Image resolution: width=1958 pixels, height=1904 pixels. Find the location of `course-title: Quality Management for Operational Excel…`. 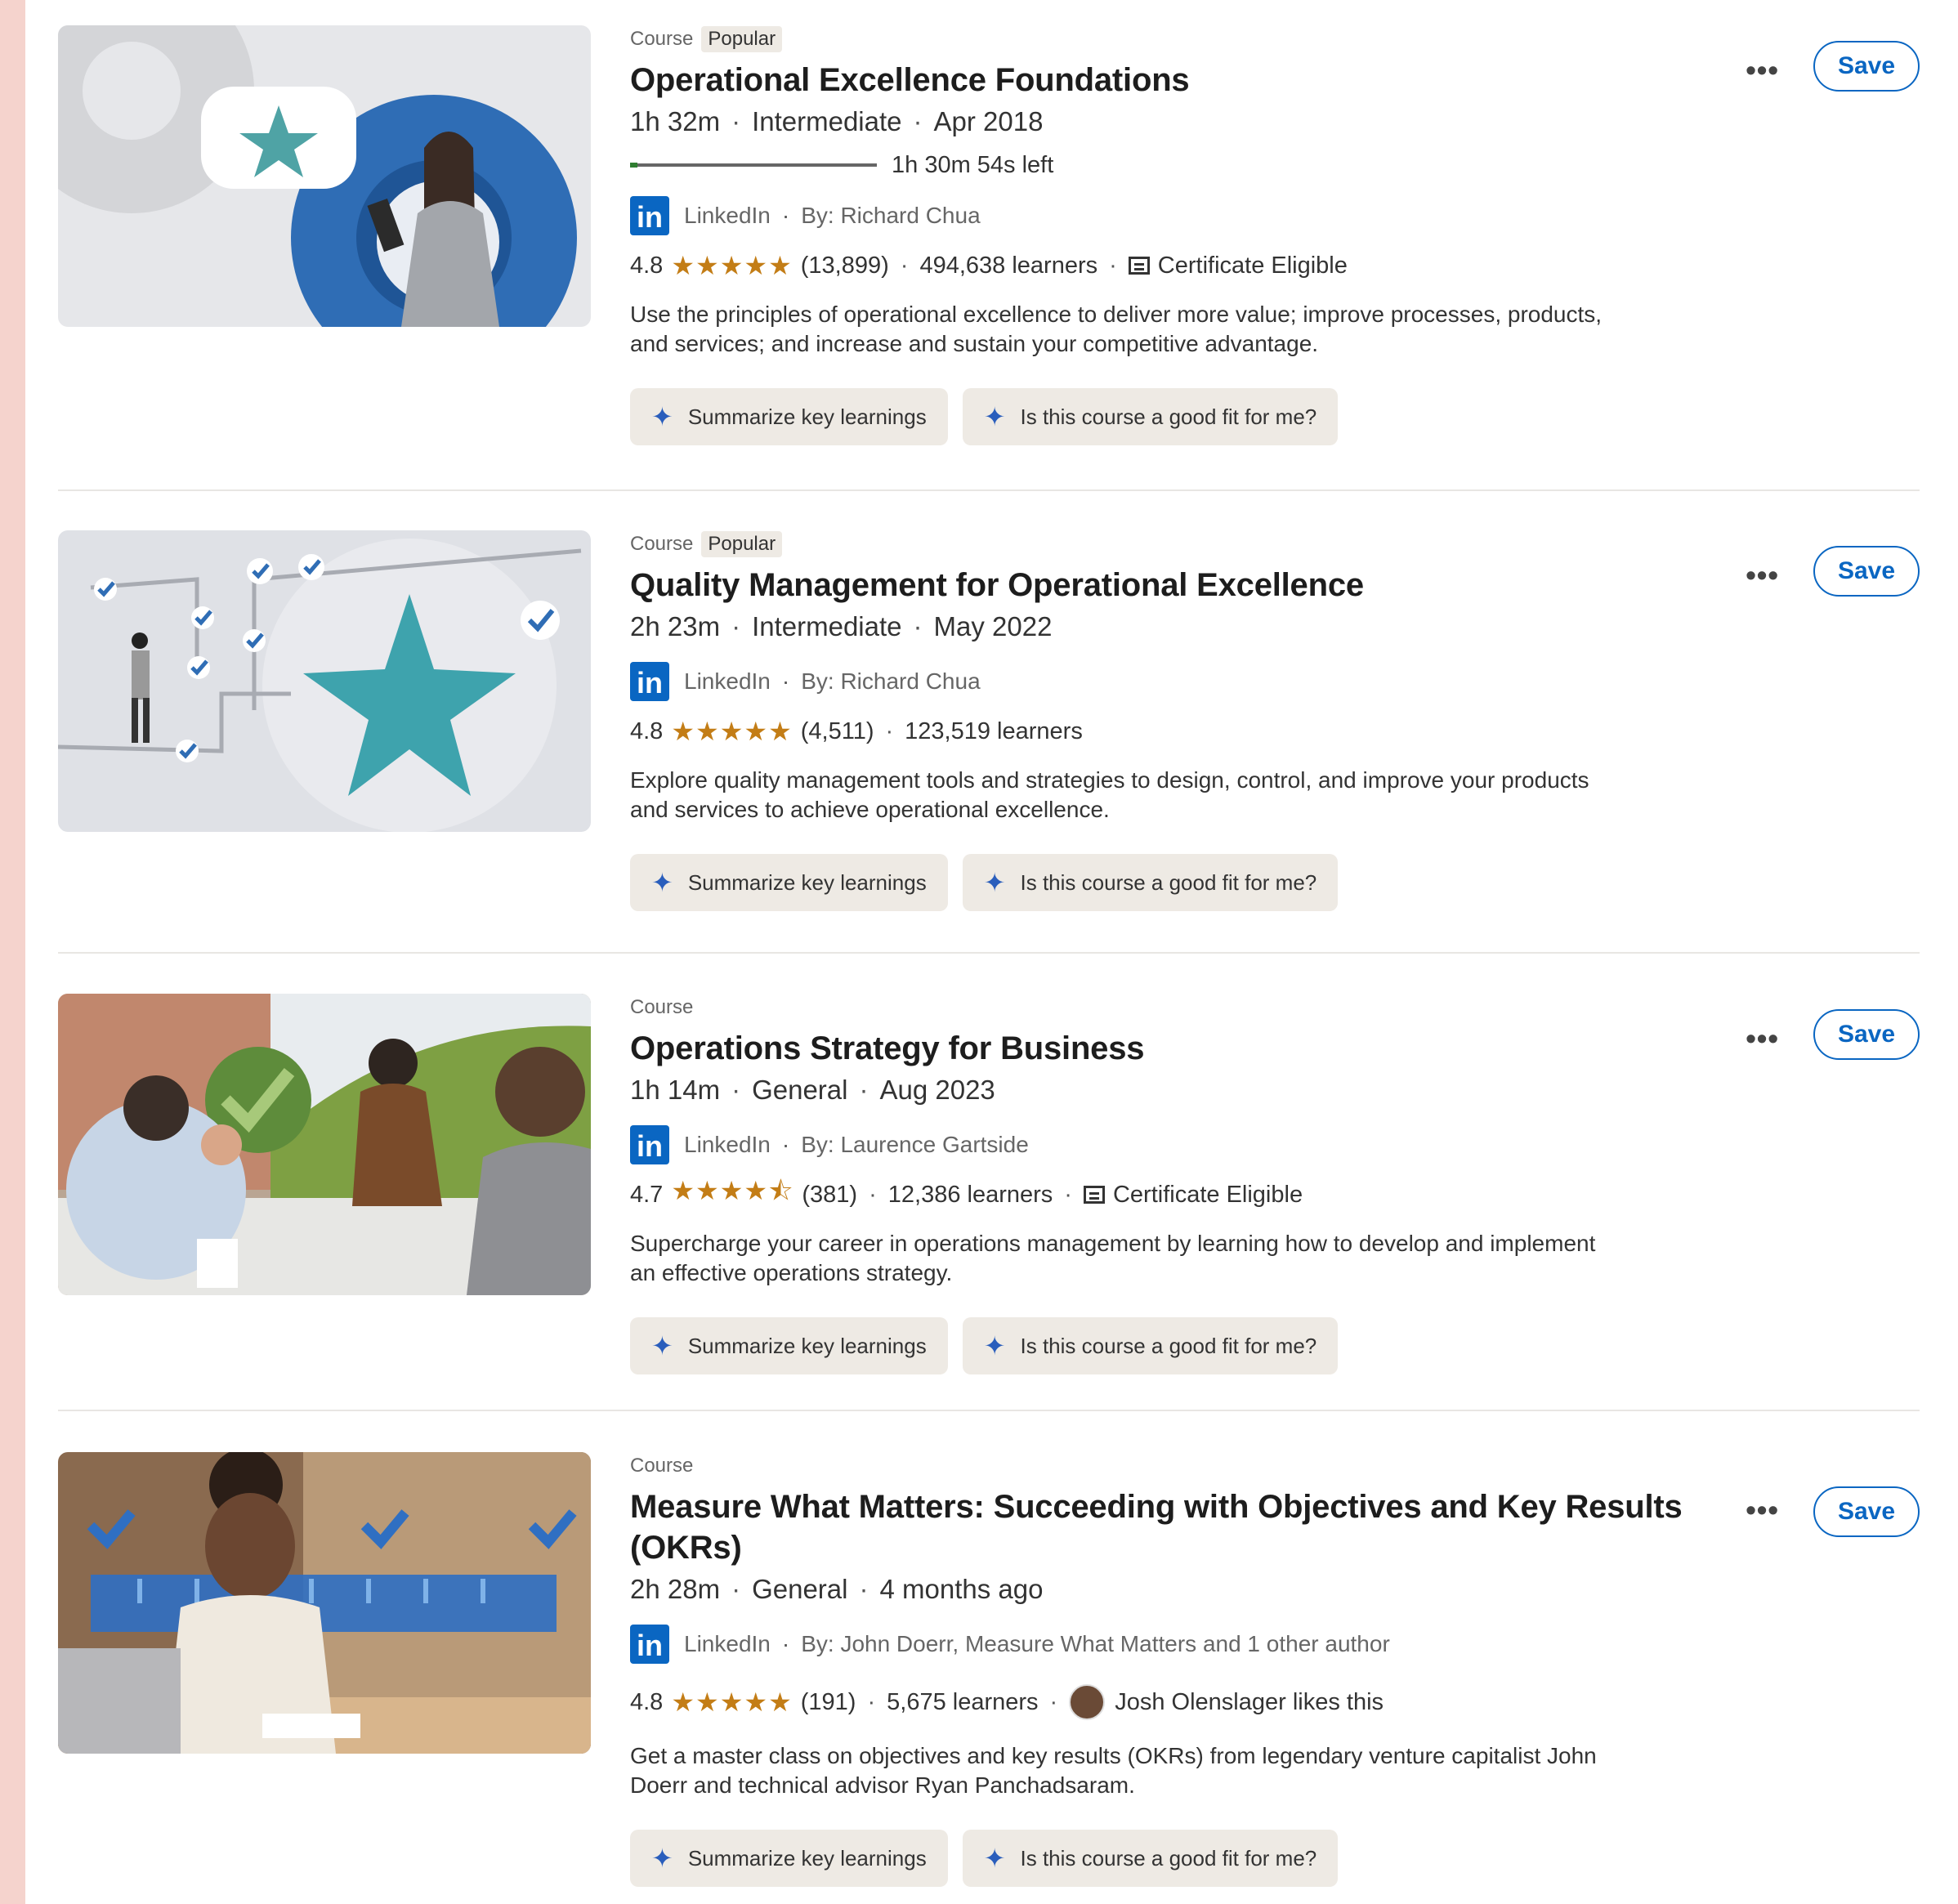

course-title: Quality Management for Operational Excel… is located at coordinates (1202, 585).